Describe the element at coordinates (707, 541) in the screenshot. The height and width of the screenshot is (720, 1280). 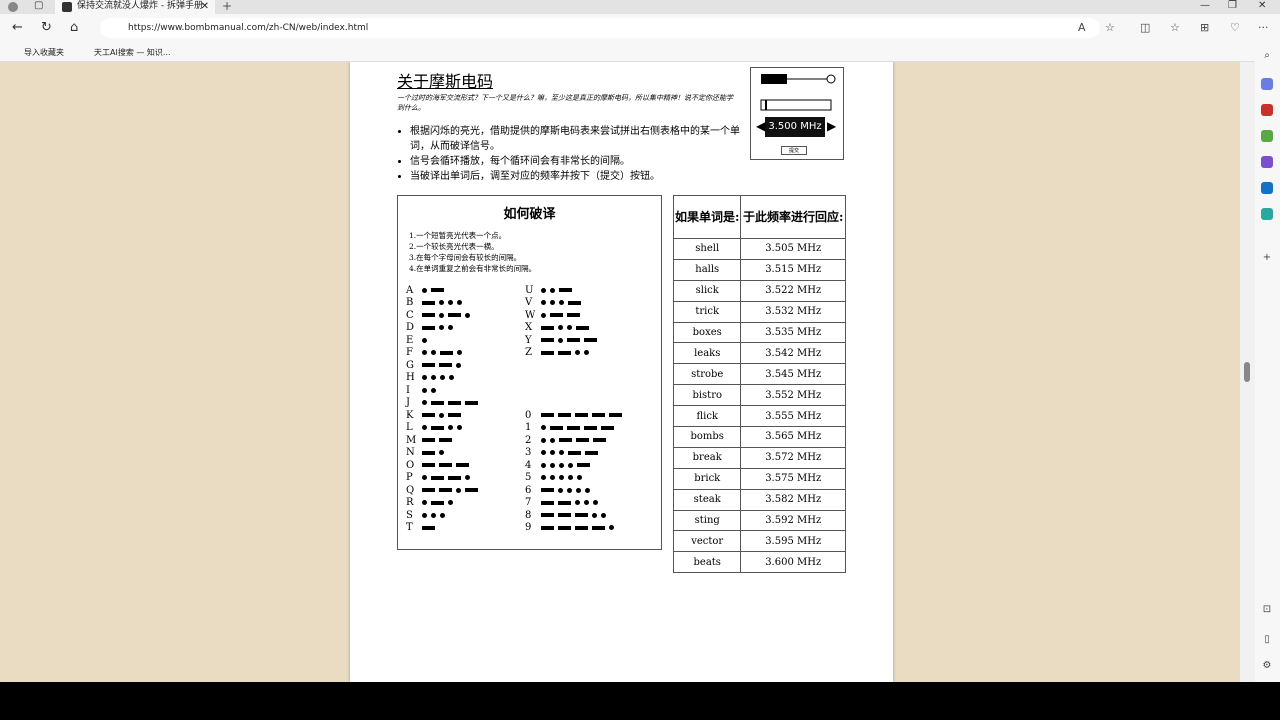
I see `word-cell: vector` at that location.